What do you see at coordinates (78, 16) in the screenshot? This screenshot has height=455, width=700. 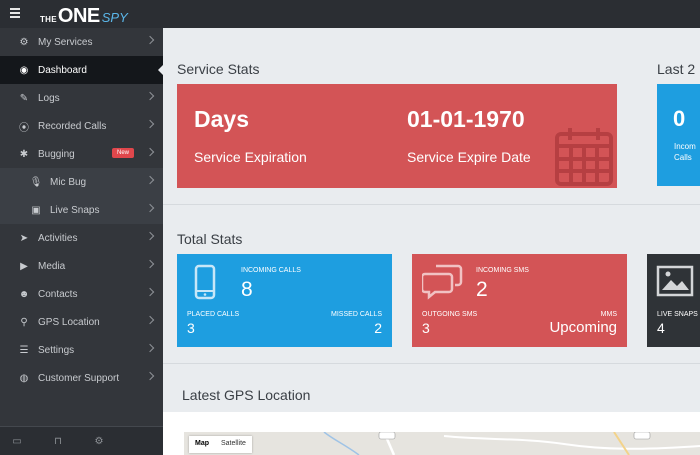 I see `logo-one: ONE` at bounding box center [78, 16].